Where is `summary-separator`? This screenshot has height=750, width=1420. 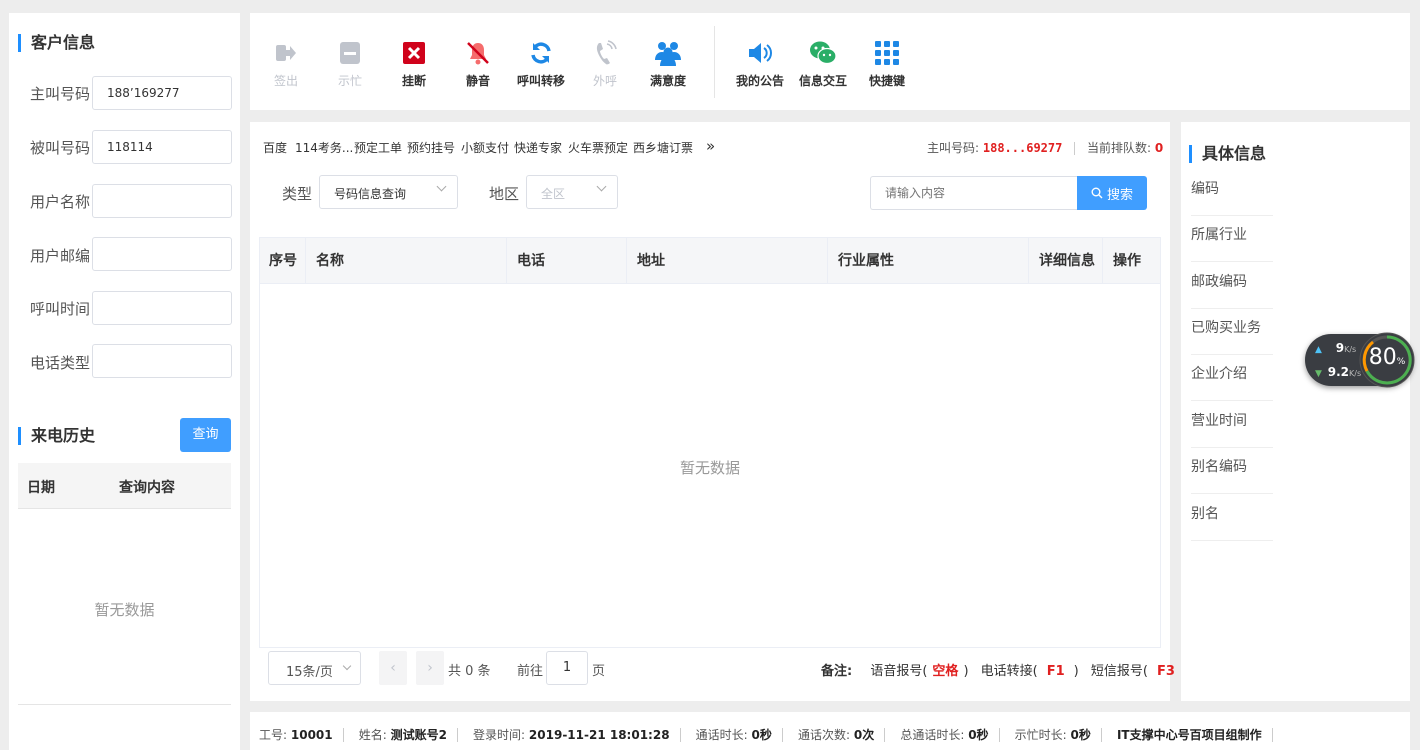
summary-separator is located at coordinates (1075, 148).